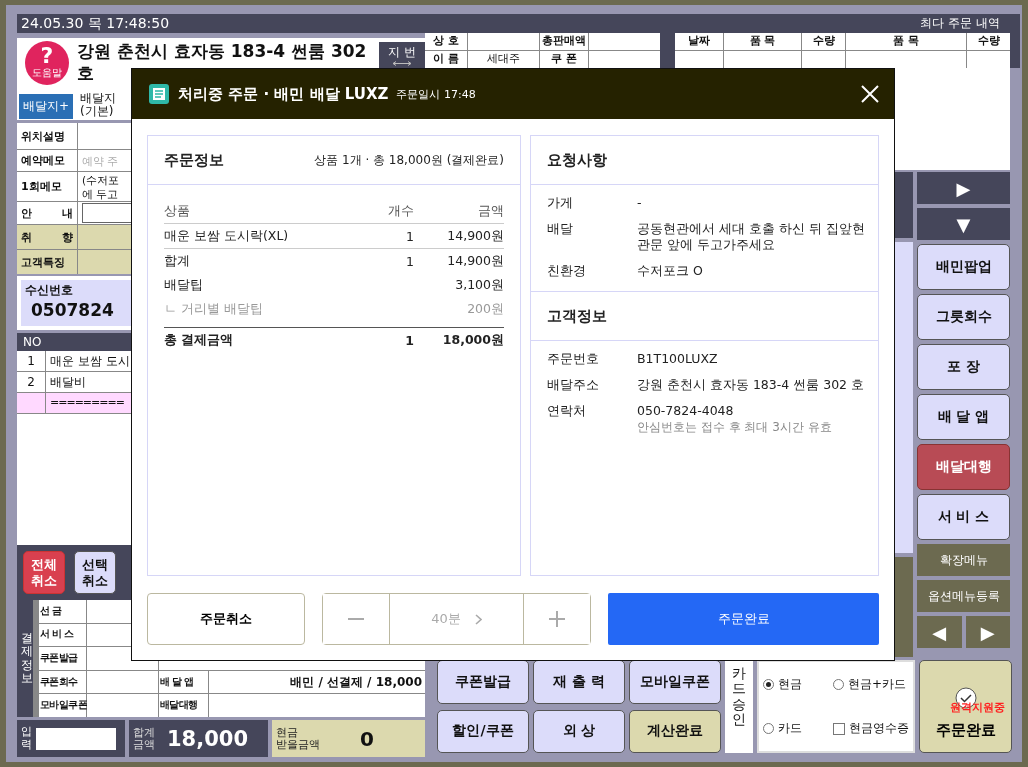  Describe the element at coordinates (184, 285) in the screenshot. I see `item-name: 배달팁` at that location.